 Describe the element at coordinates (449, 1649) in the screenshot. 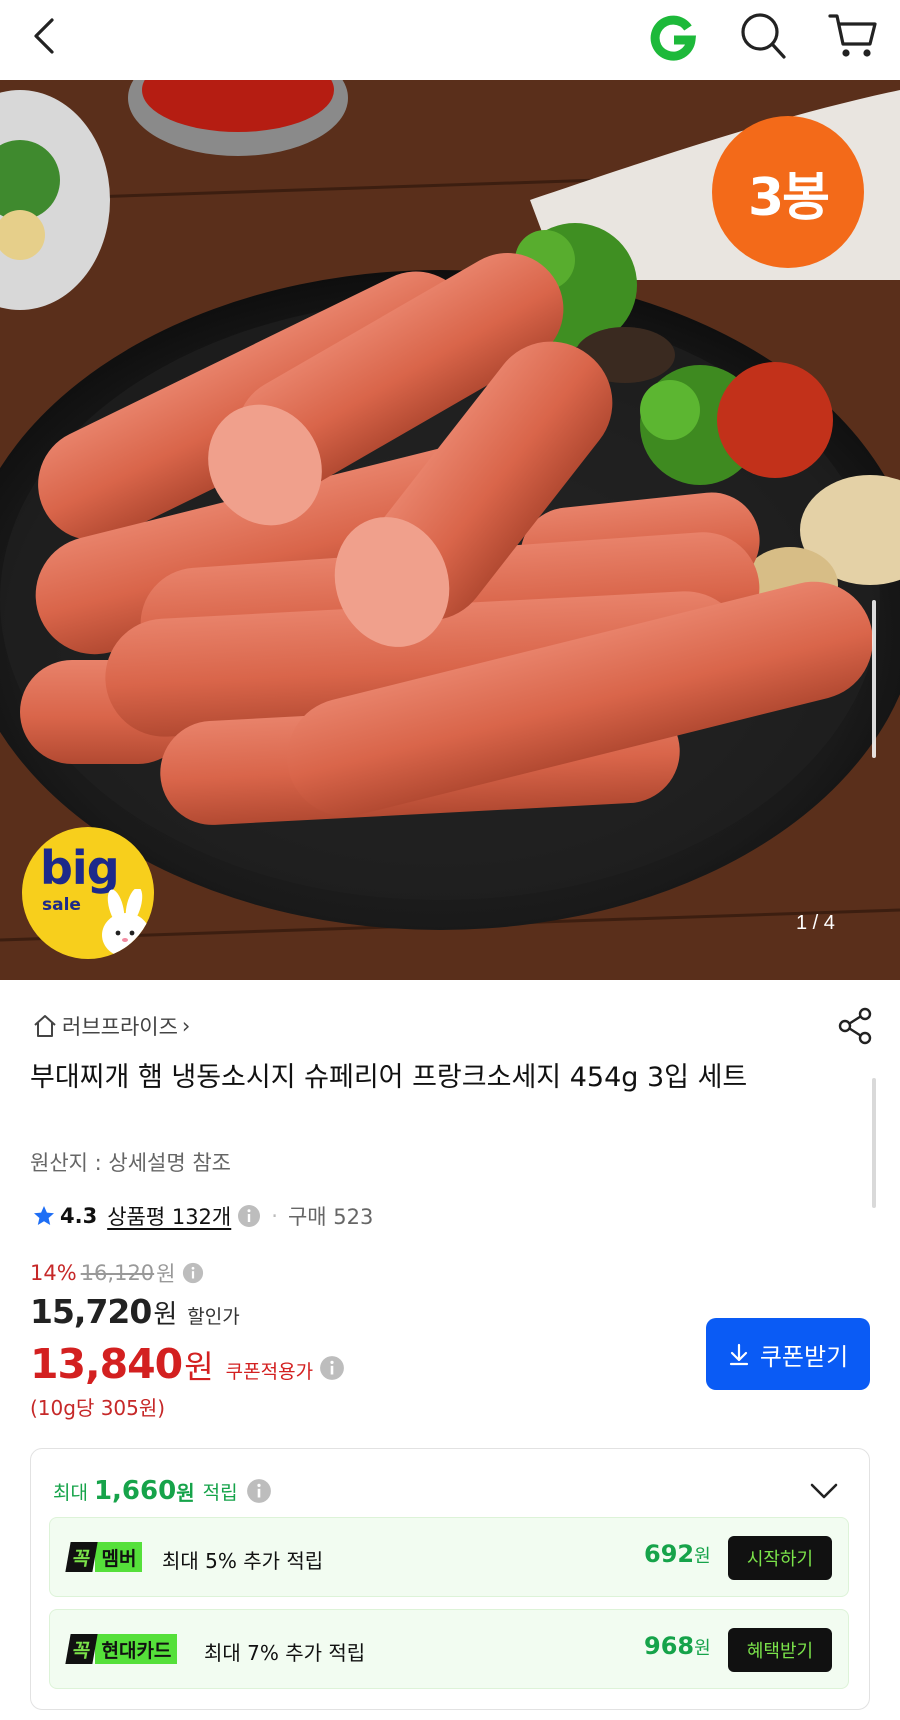

I see `points-benefit-row: 꼭 현대카드 최대 7% 추가 적립 968원 혜택받기` at that location.